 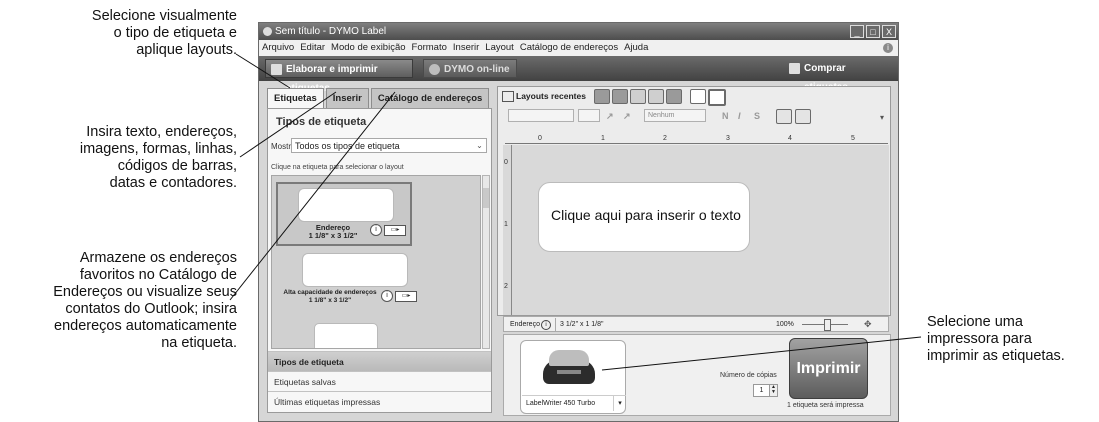 I want to click on menu-inserir: Inserir, so click(x=466, y=48).